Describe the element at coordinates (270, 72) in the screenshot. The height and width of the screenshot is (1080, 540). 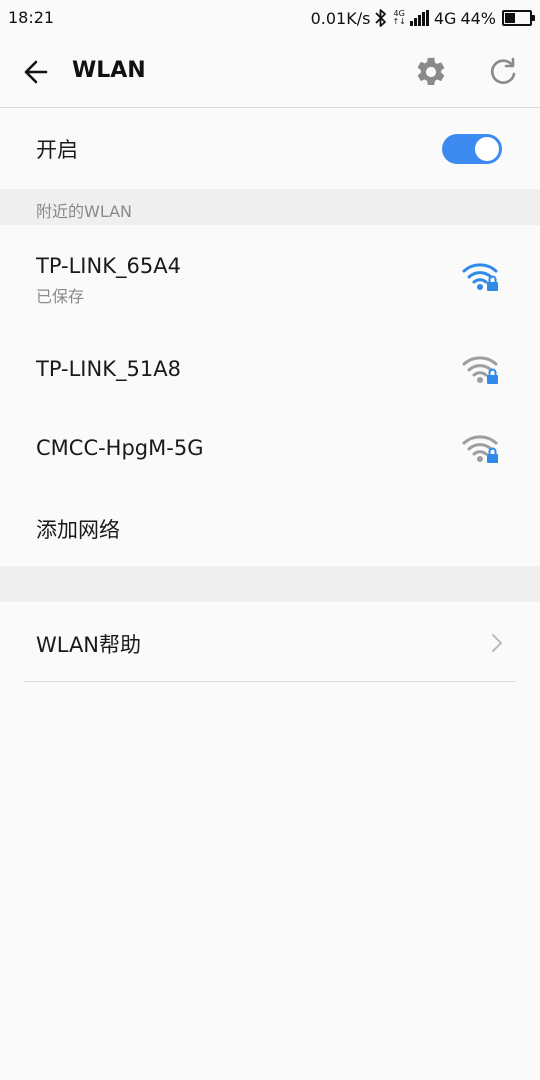
I see `toolbar: WLAN` at that location.